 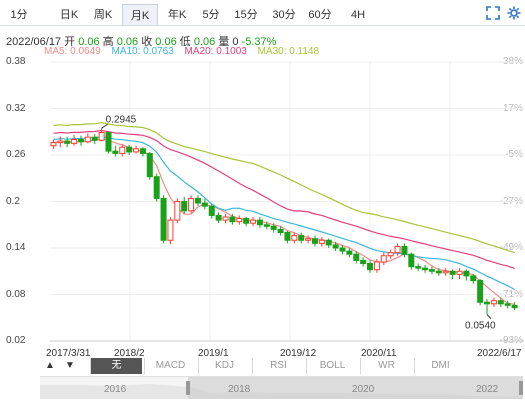 I want to click on prev-arrow-icon: ▲, so click(x=50, y=366).